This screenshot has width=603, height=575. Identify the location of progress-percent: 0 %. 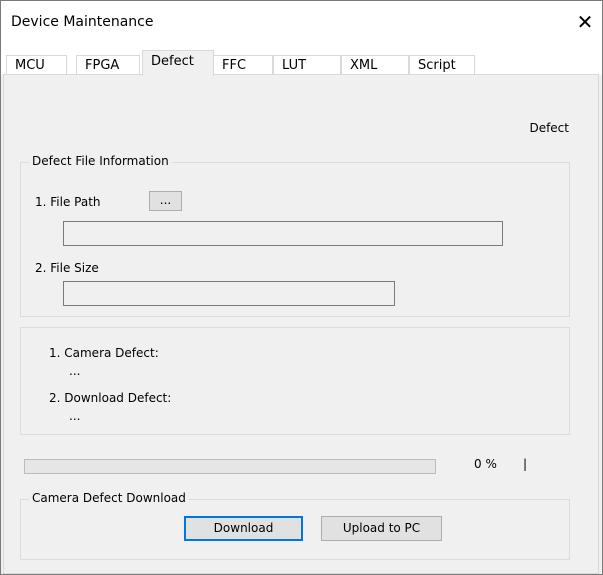
(485, 464).